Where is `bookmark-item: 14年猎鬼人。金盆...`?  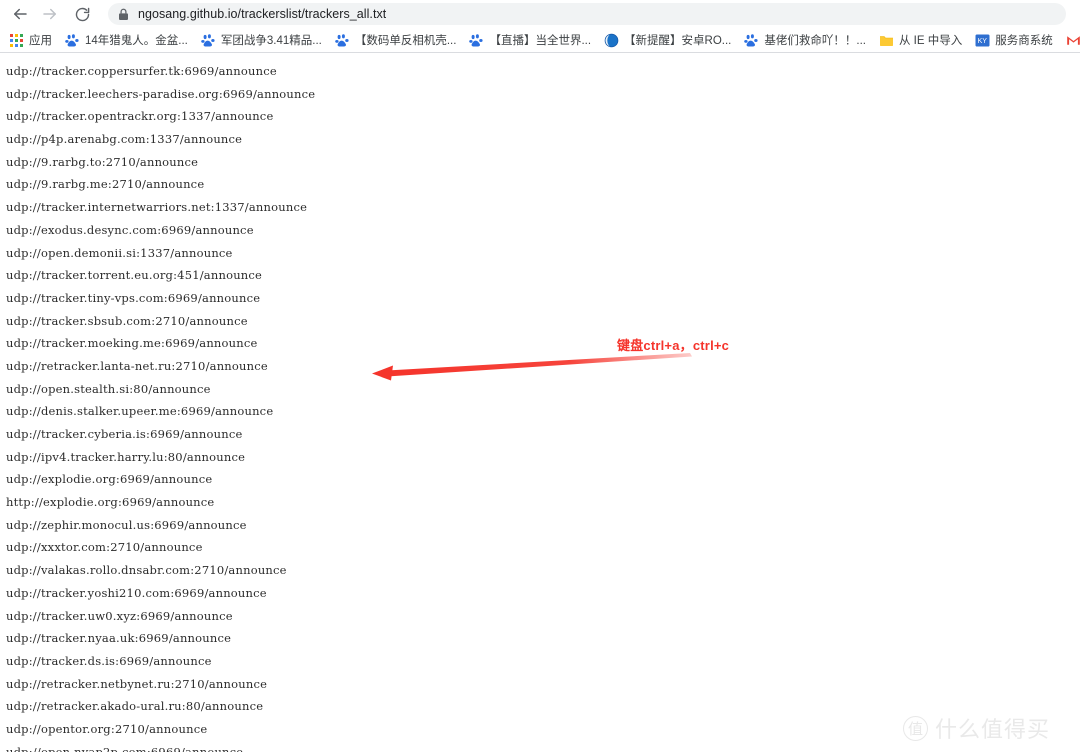 bookmark-item: 14年猎鬼人。金盆... is located at coordinates (126, 40).